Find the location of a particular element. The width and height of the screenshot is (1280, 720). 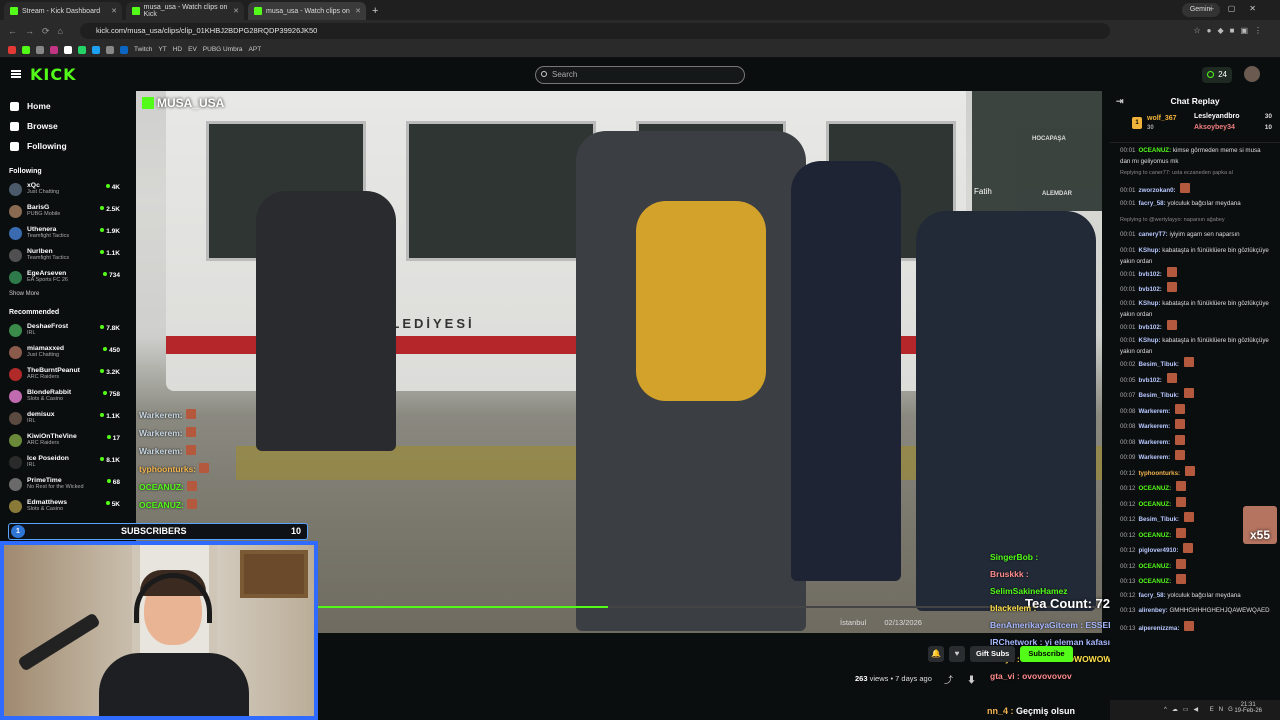

sidebar-channel: Nurlben Teamfight Tactics 1.1K is located at coordinates (65, 256).